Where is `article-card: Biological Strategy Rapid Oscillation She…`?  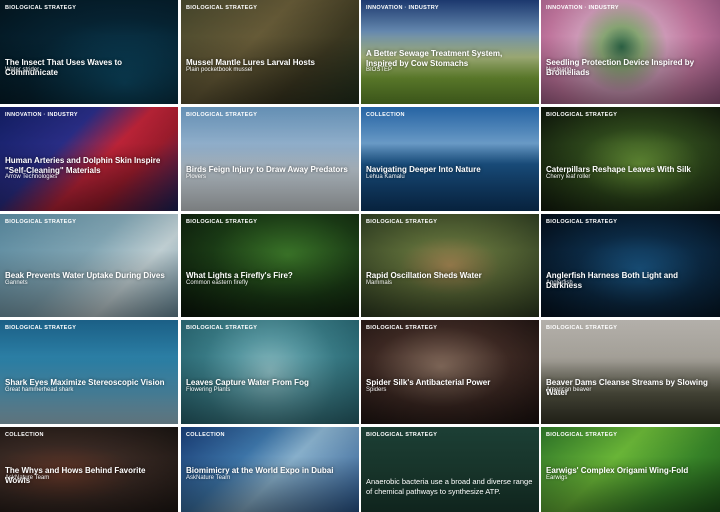 article-card: Biological Strategy Rapid Oscillation She… is located at coordinates (450, 265).